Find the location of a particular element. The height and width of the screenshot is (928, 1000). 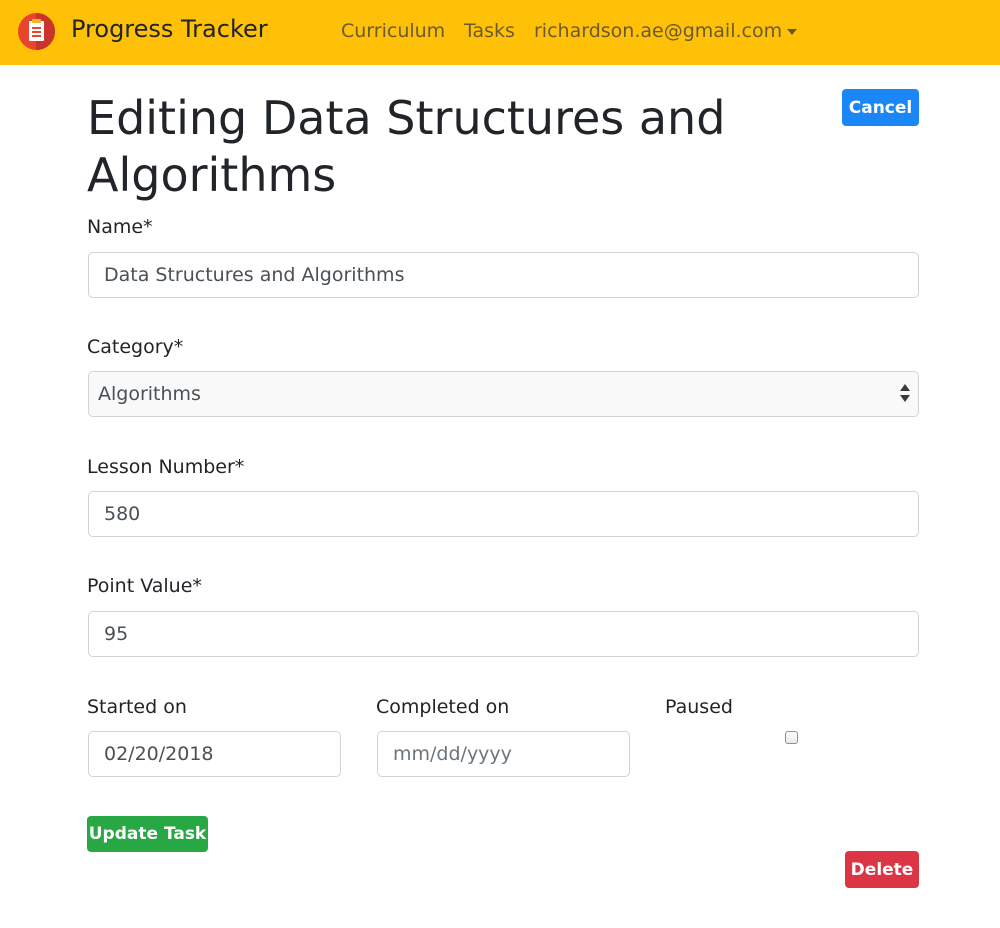

brand-link: Progress Tracker is located at coordinates (169, 29).